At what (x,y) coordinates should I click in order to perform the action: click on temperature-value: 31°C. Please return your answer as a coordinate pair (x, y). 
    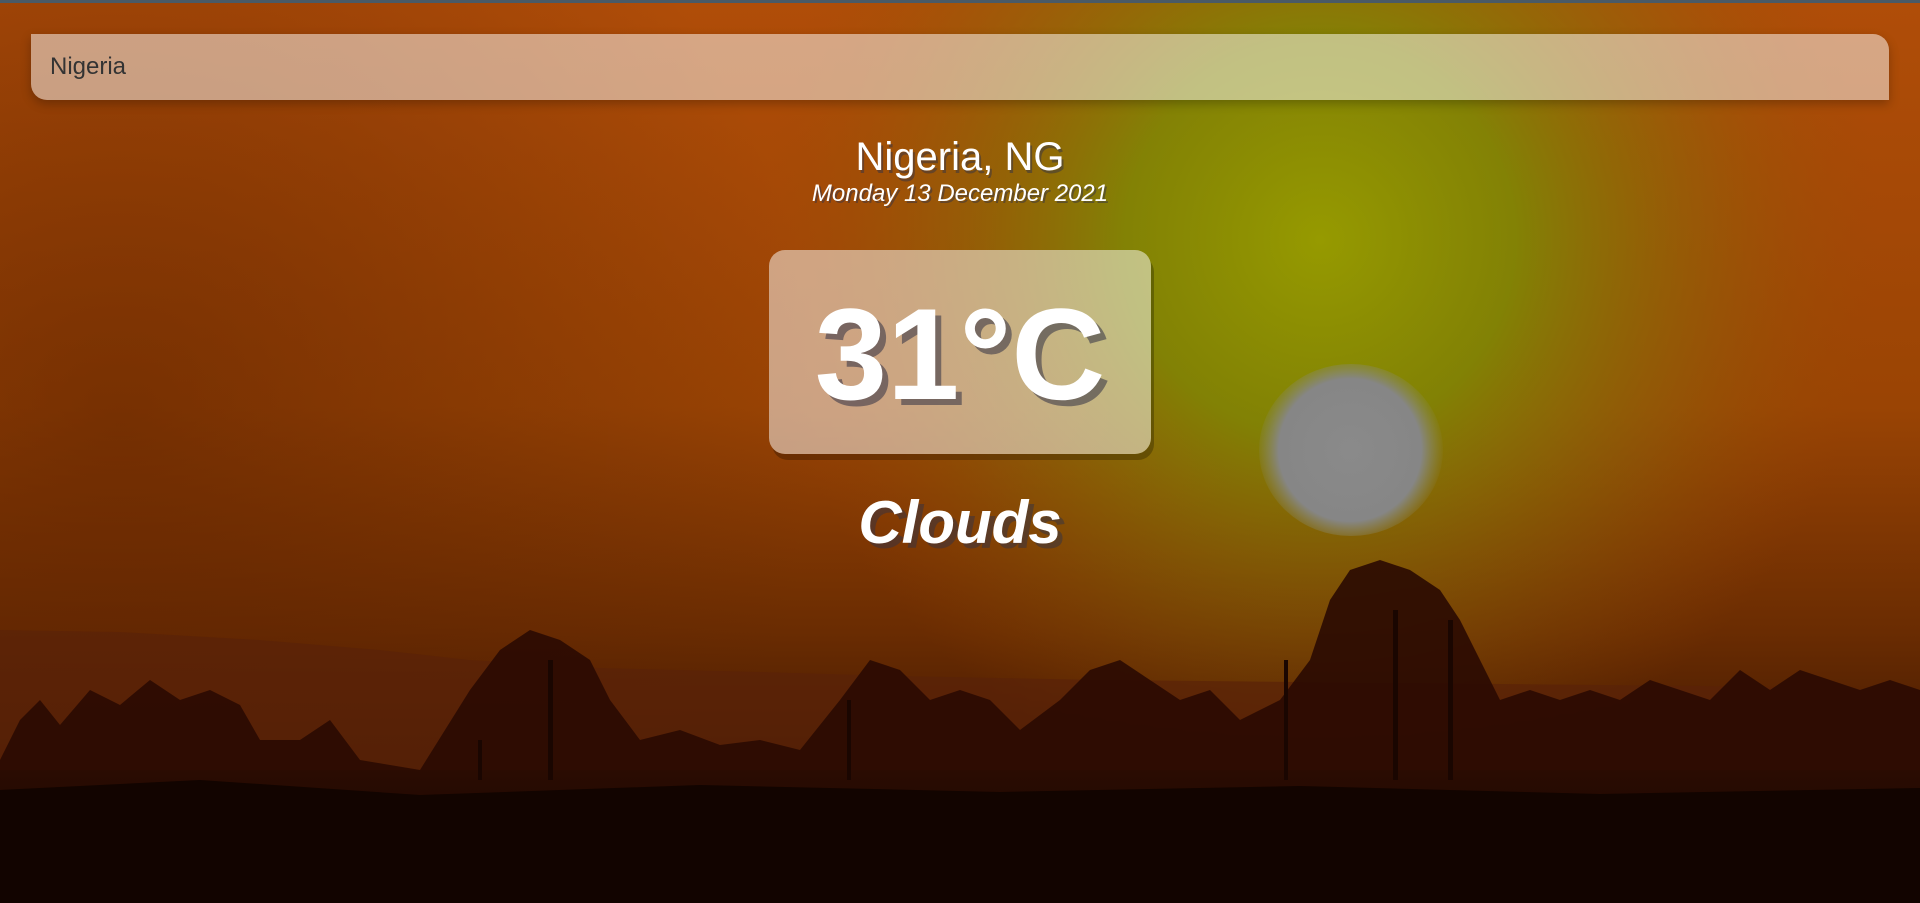
    Looking at the image, I should click on (960, 354).